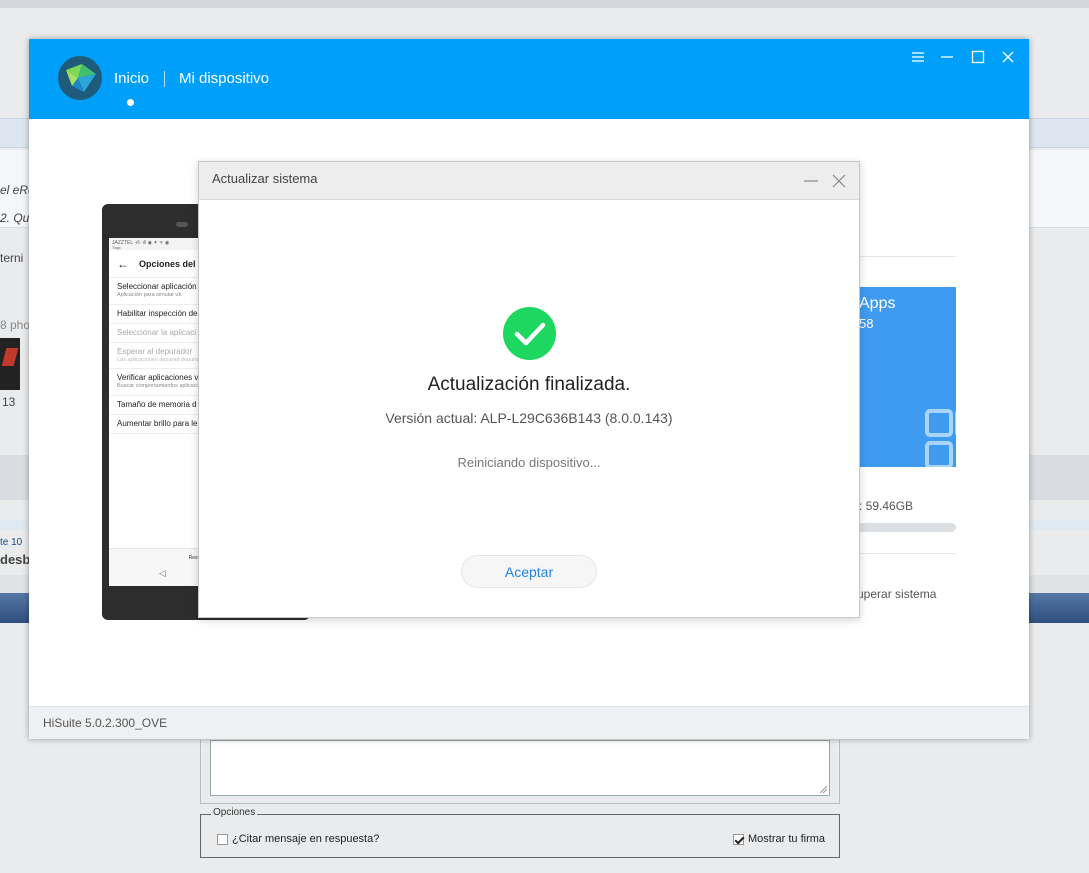 The width and height of the screenshot is (1089, 873). I want to click on signature-label: Mostrar tu firma, so click(787, 839).